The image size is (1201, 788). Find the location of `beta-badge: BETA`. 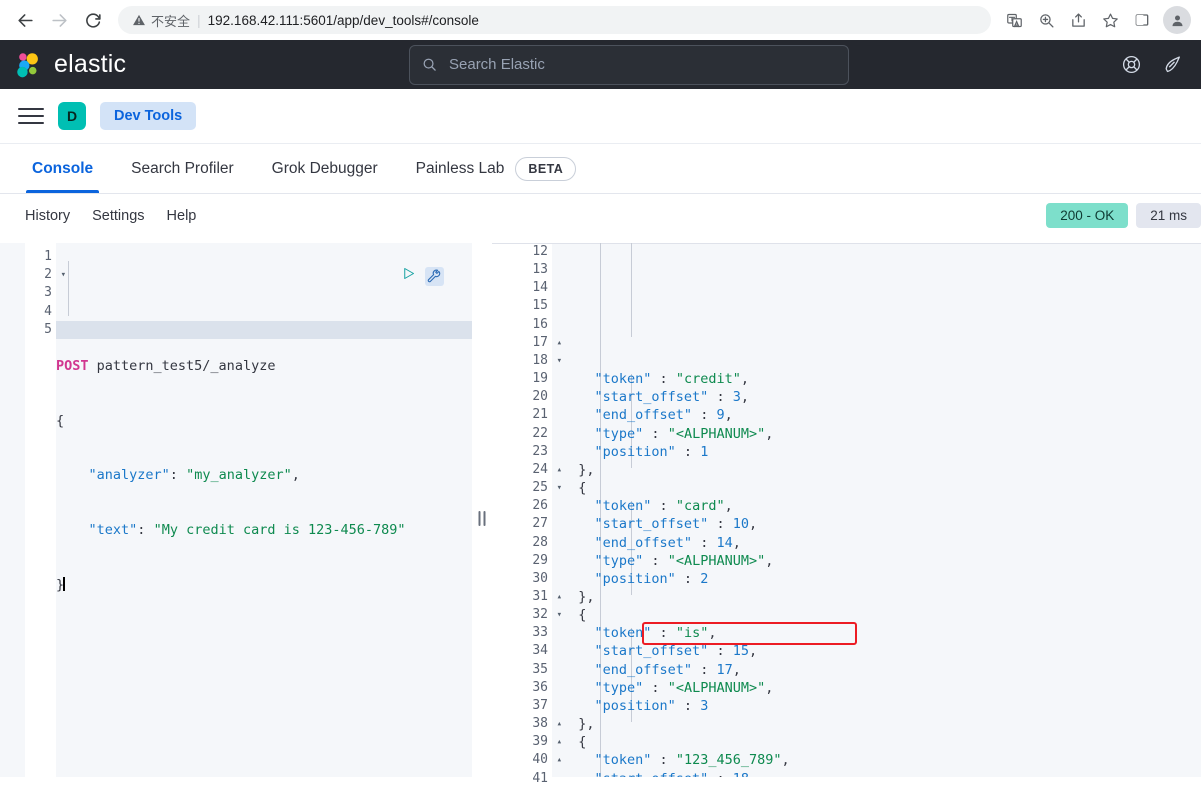

beta-badge: BETA is located at coordinates (545, 169).